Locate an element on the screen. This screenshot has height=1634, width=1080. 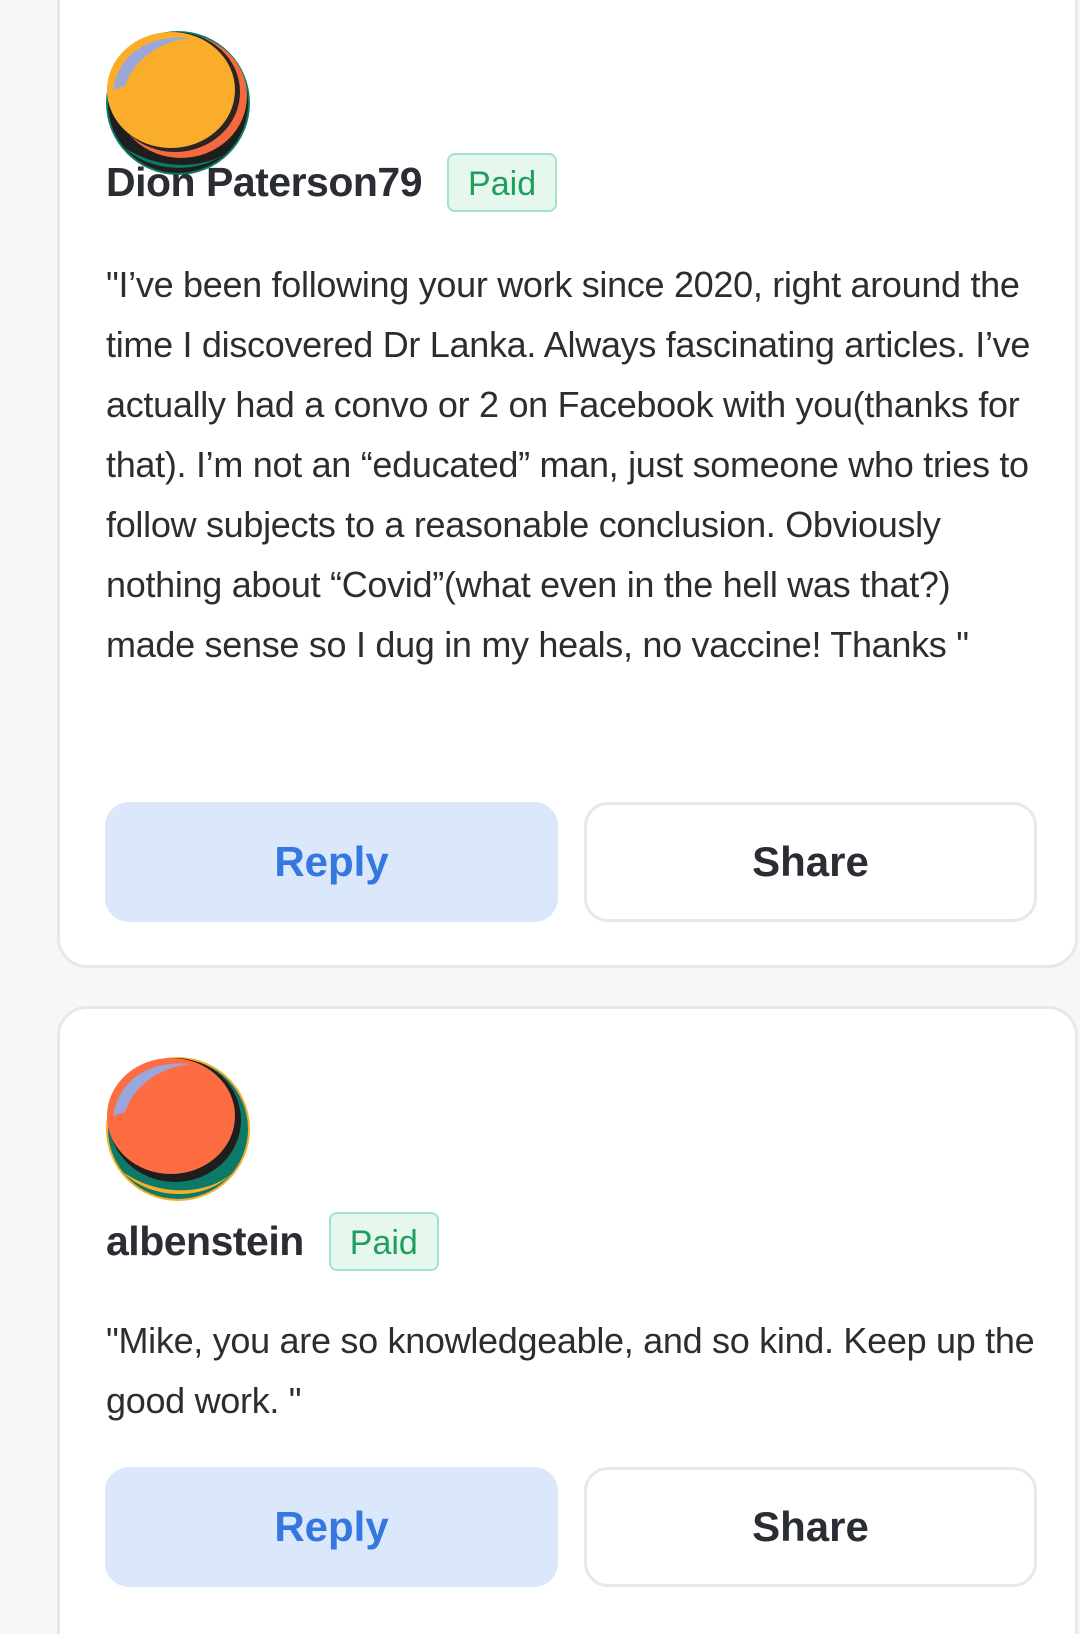
avatar-icon is located at coordinates (178, 1129).